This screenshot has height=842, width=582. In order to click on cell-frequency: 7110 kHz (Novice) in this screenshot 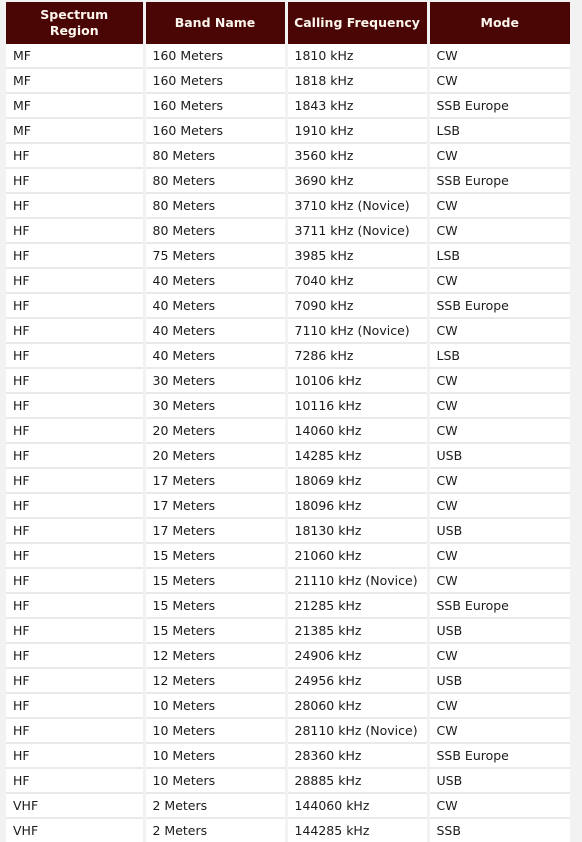, I will do `click(358, 331)`.